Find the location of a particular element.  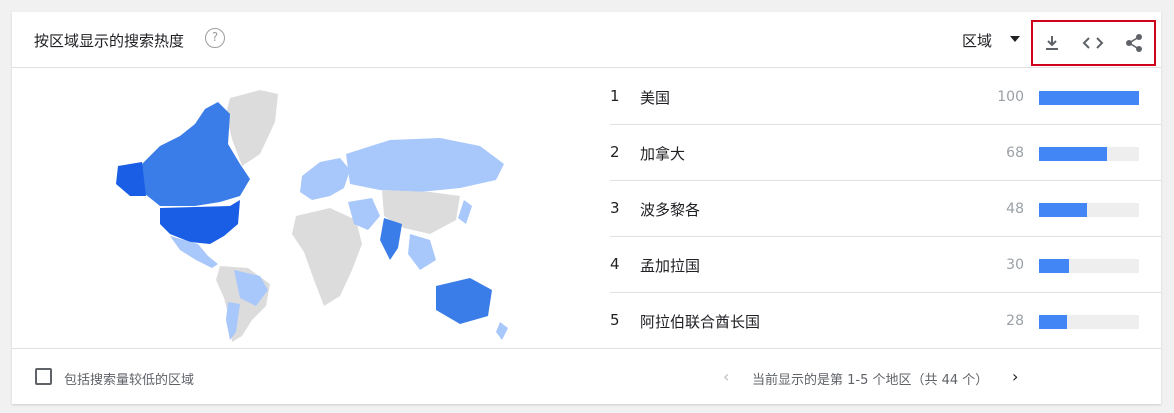

embed-code-icon is located at coordinates (1093, 43).